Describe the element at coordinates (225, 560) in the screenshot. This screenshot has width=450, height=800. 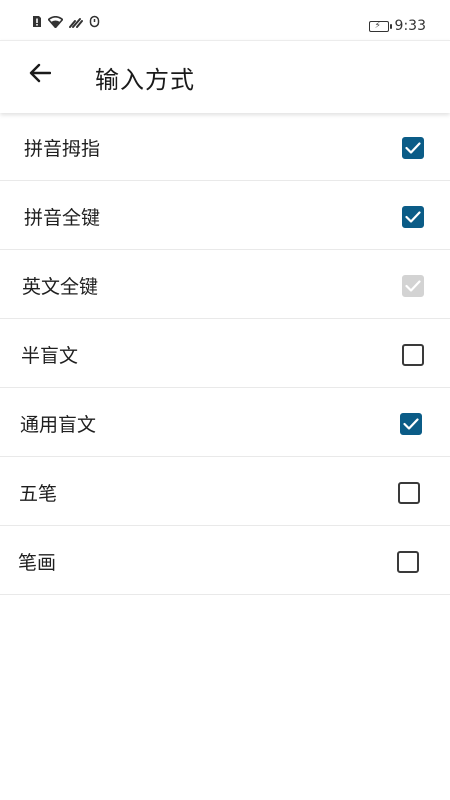
I see `option-row-stroke: 笔画` at that location.